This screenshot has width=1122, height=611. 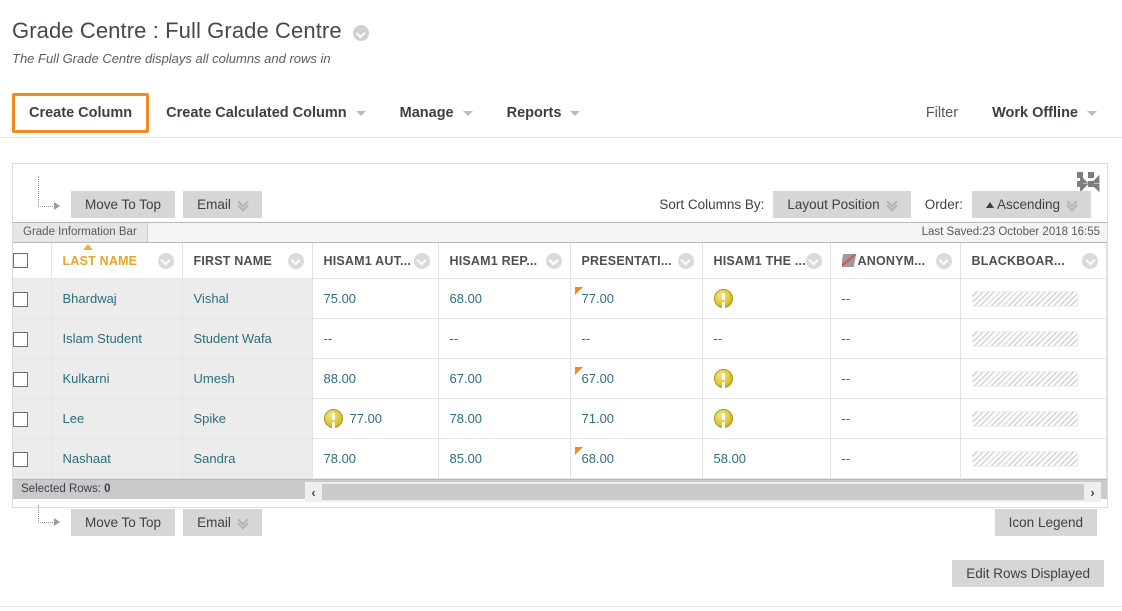 I want to click on grade-value: 58.00, so click(x=766, y=458).